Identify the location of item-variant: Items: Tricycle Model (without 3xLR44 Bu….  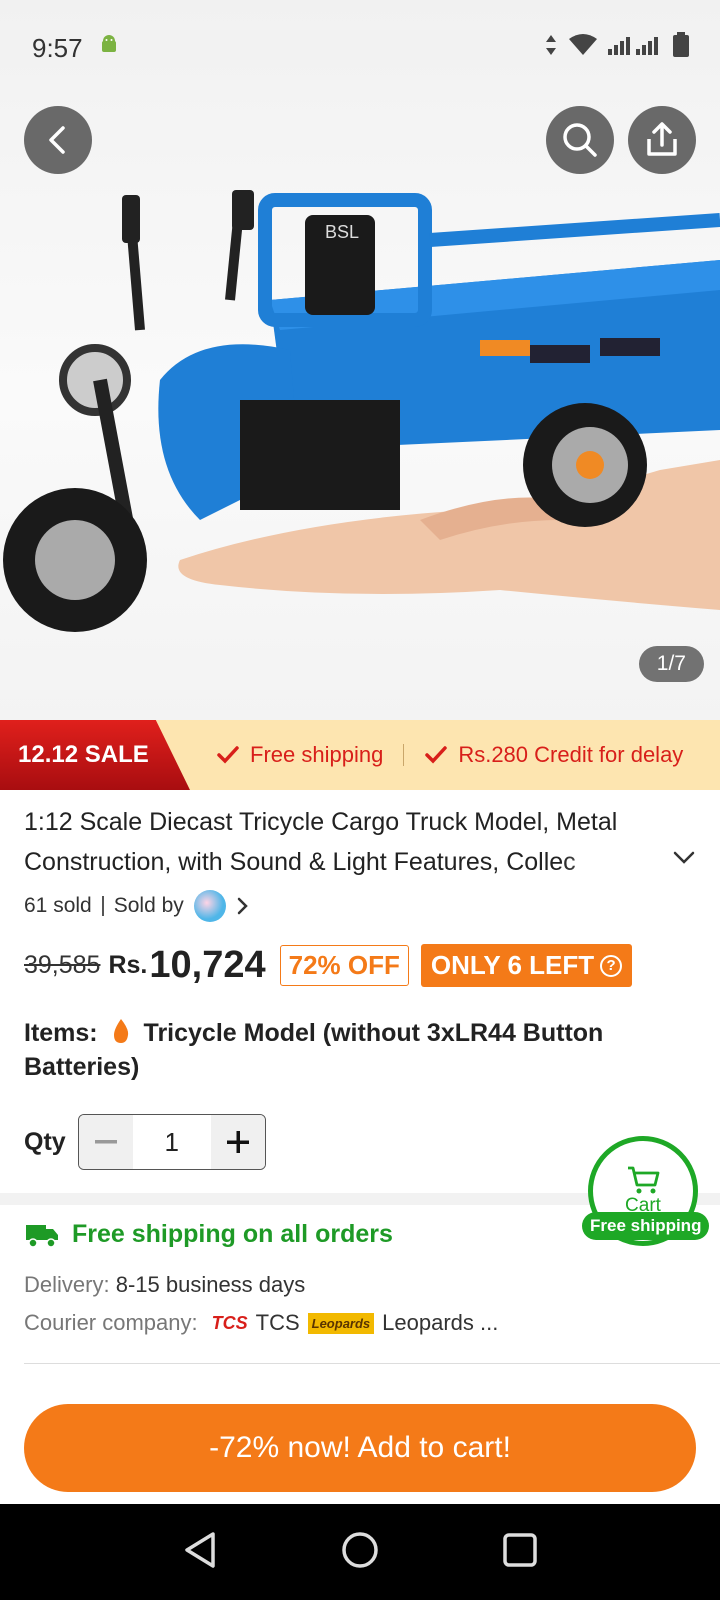
(354, 1050).